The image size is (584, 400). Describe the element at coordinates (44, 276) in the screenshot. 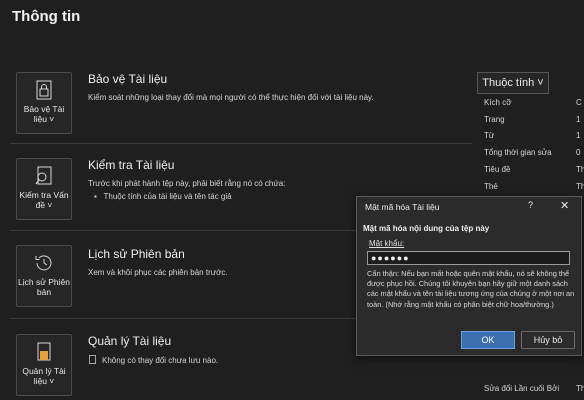

I see `version-history-button: Lịch sử Phiên bản` at that location.